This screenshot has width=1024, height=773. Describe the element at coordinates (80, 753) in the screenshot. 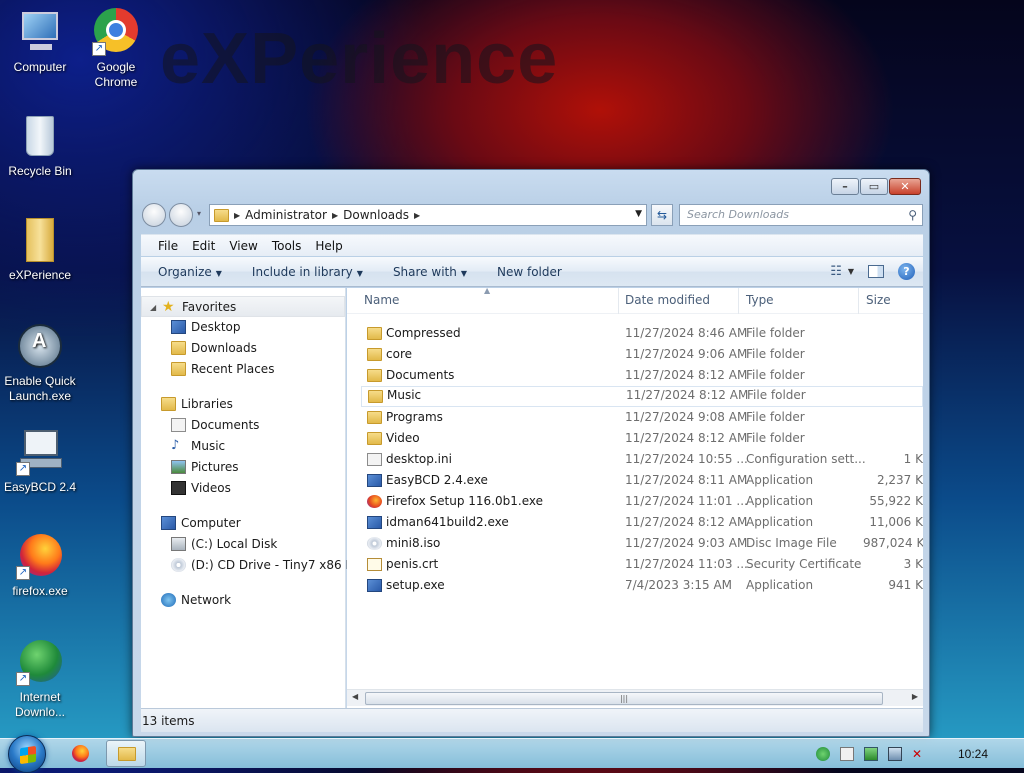

I see `taskbar-firefox` at that location.